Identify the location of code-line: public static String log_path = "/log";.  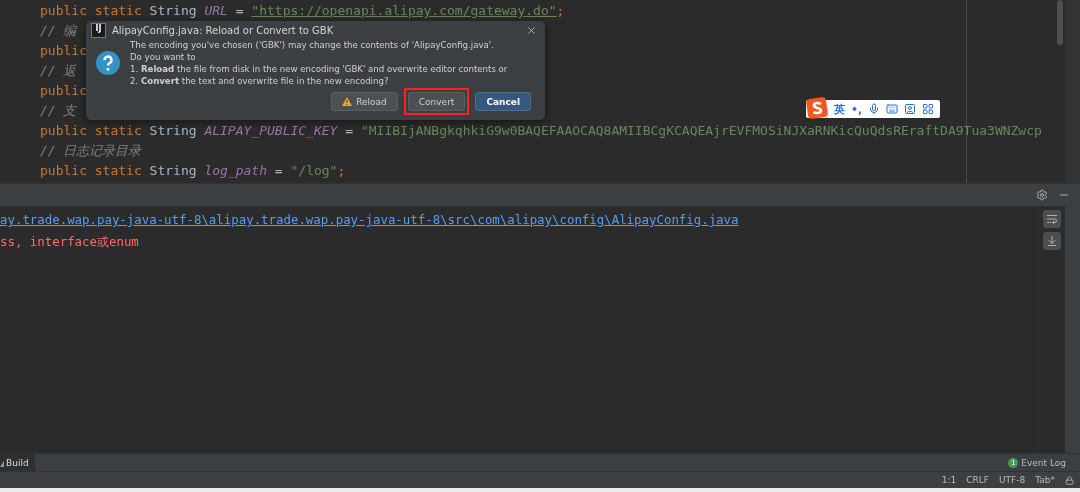
(193, 171).